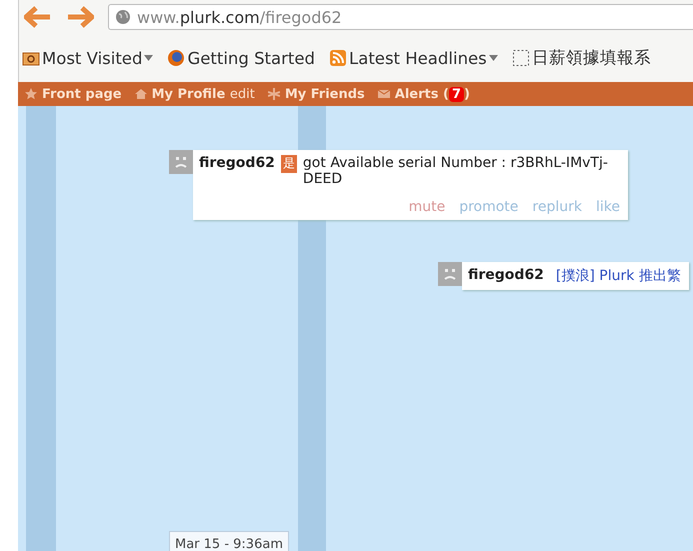 The image size is (693, 551). Describe the element at coordinates (80, 17) in the screenshot. I see `forward-icon` at that location.